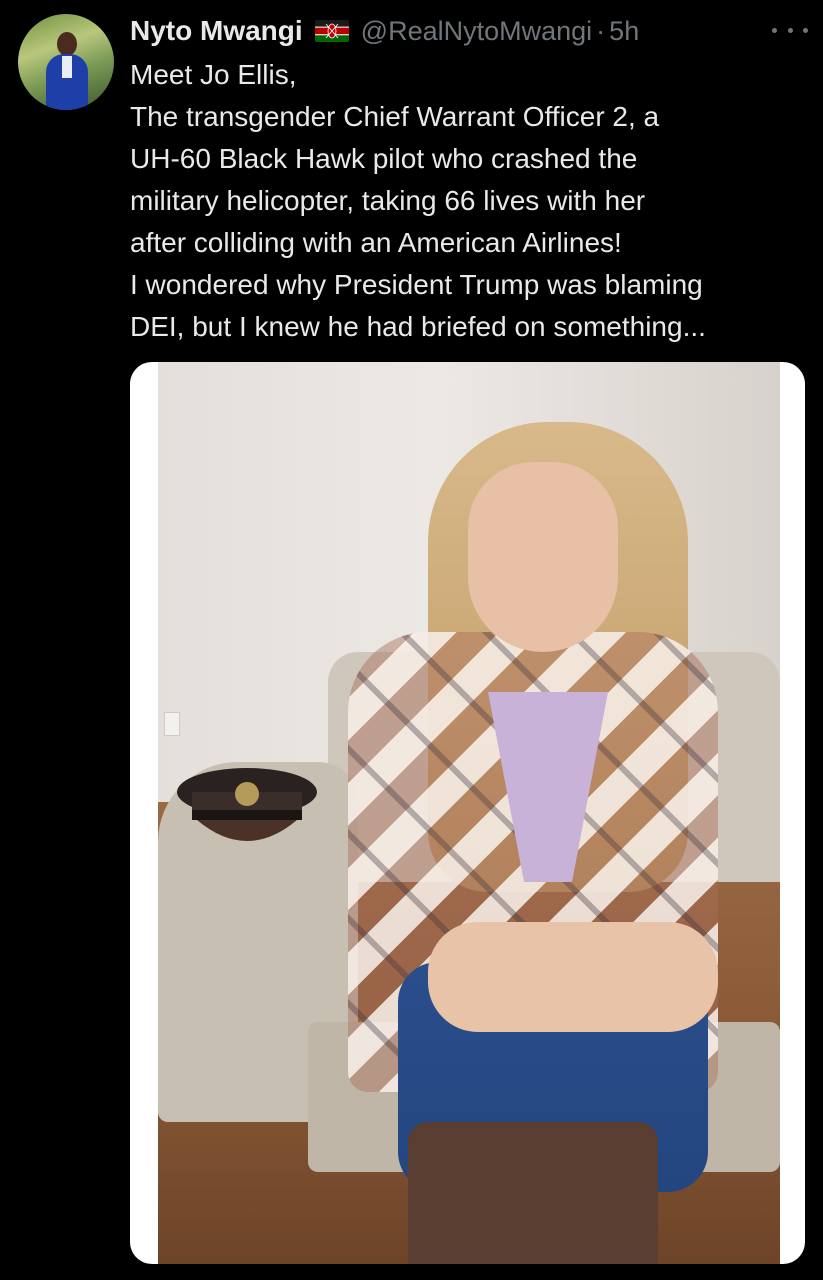 This screenshot has height=1280, width=823. I want to click on tweet-text-line: Meet Jo Ellis,, so click(213, 74).